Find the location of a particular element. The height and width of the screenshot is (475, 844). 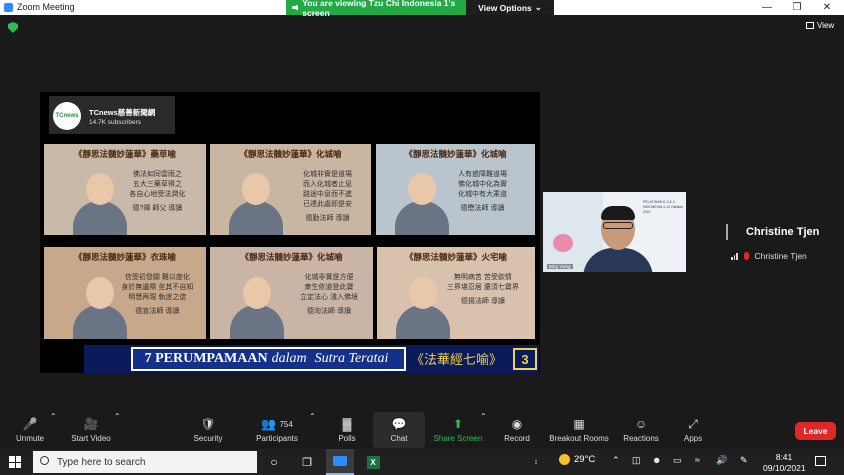

quote-line: 佛法如同雲雨之 is located at coordinates (157, 174).